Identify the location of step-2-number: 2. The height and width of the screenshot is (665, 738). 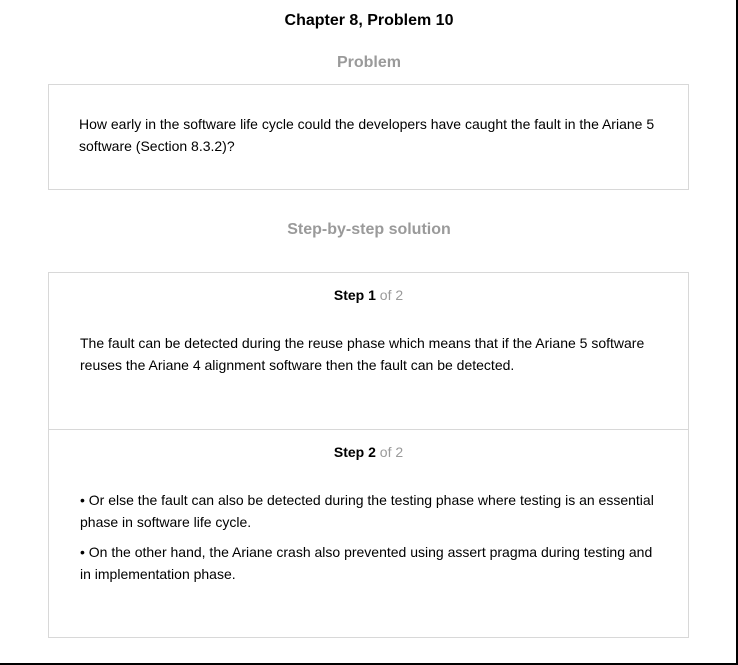
(372, 452).